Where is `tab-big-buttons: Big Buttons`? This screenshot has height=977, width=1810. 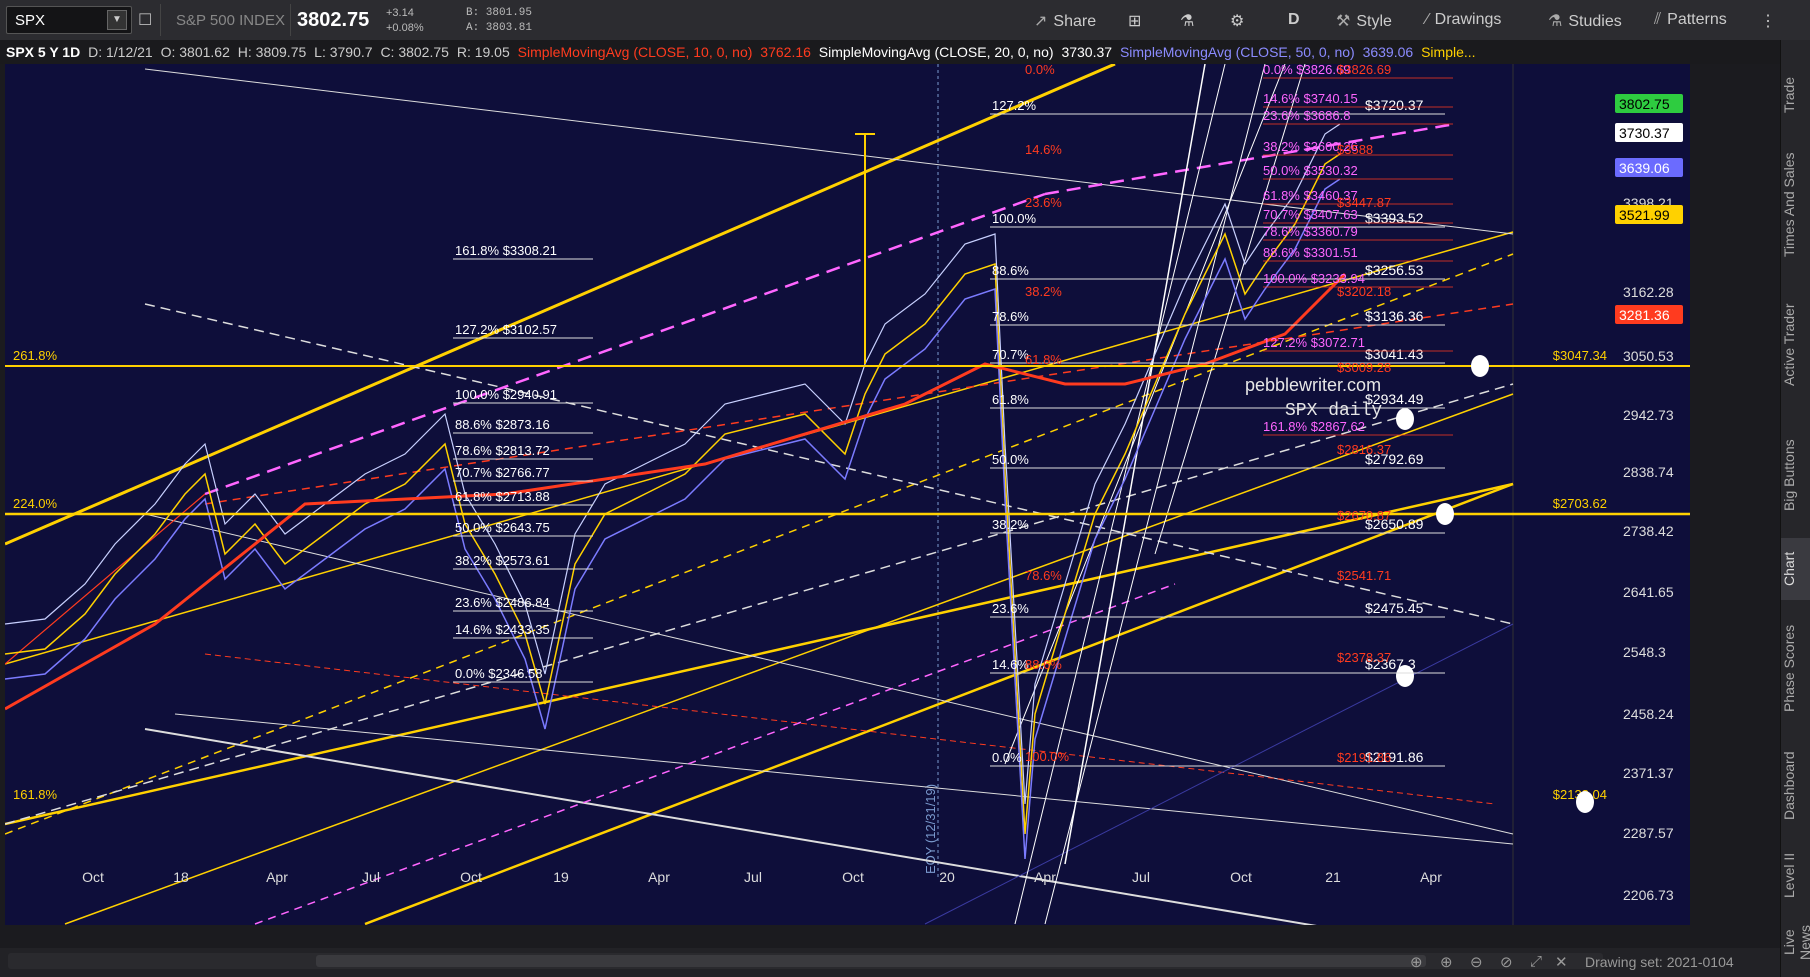
tab-big-buttons: Big Buttons is located at coordinates (1795, 475).